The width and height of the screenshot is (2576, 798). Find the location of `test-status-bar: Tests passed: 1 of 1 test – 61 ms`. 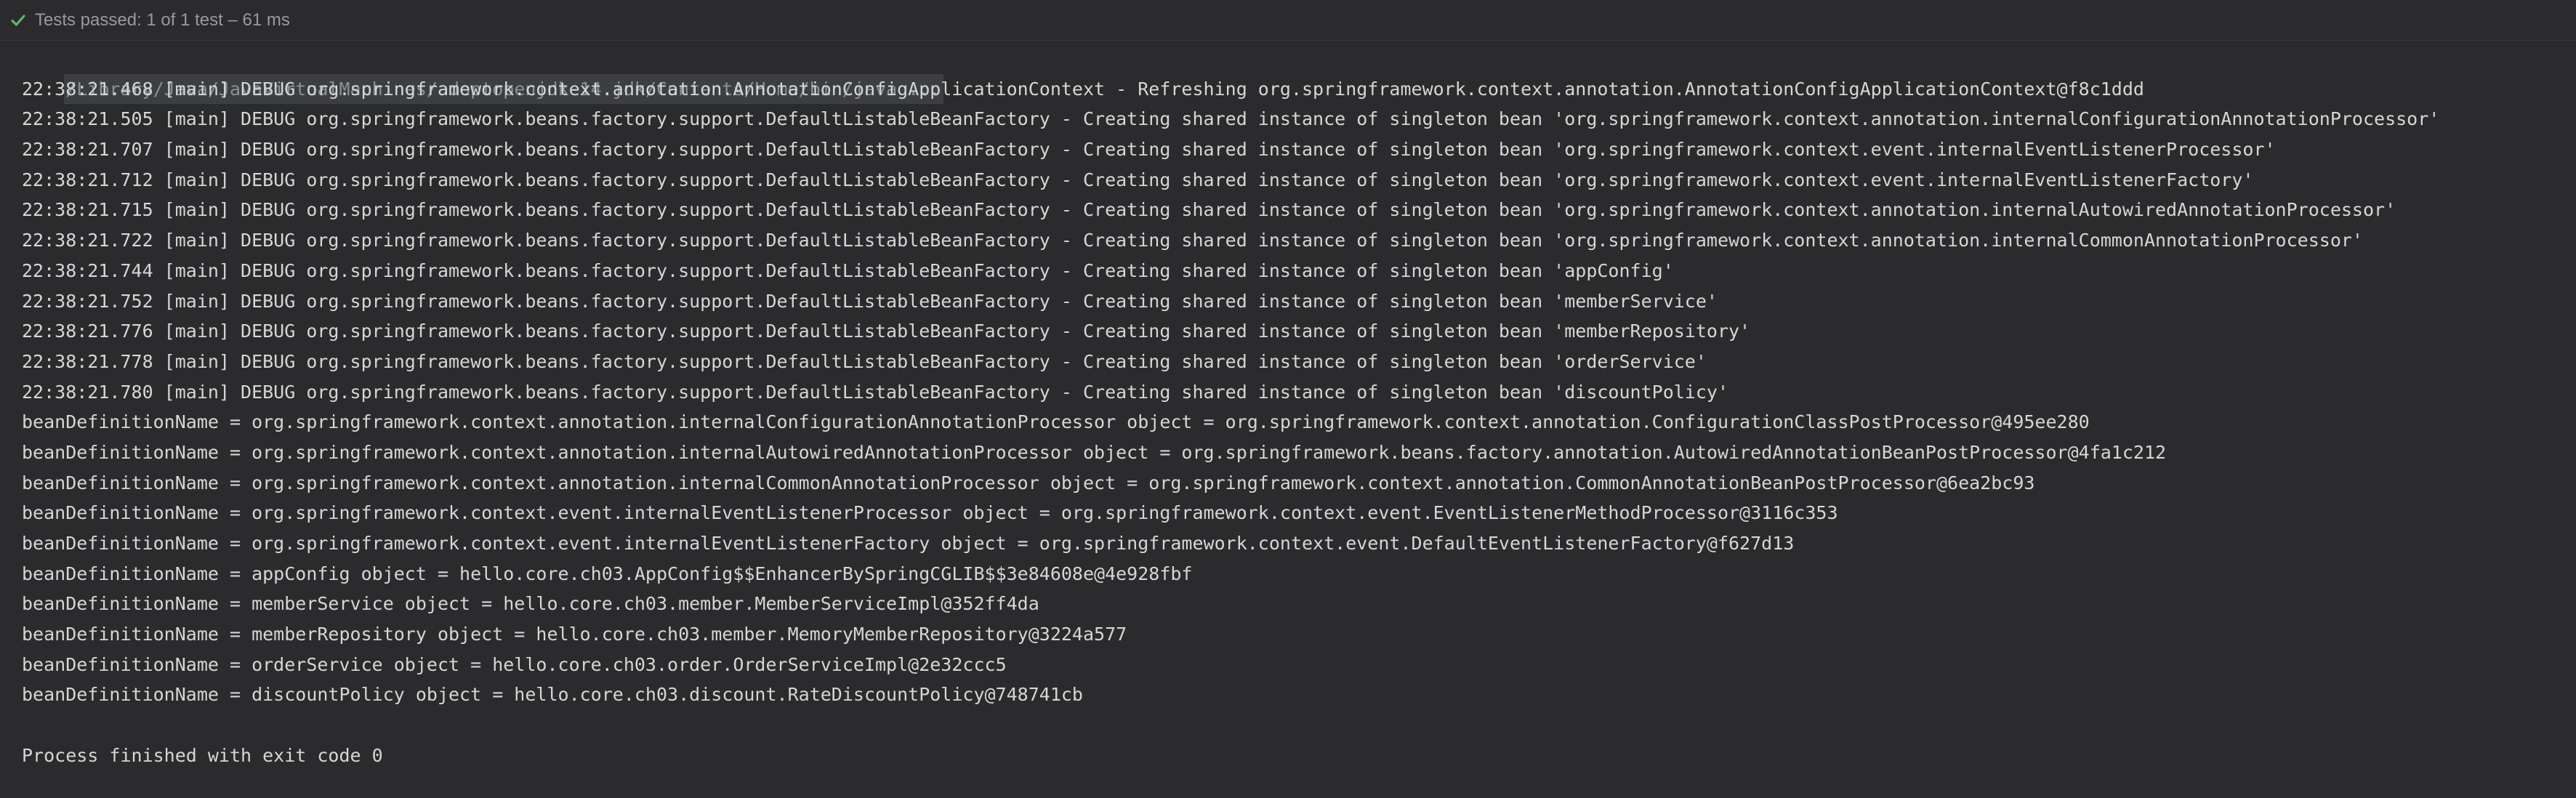

test-status-bar: Tests passed: 1 of 1 test – 61 ms is located at coordinates (1288, 20).